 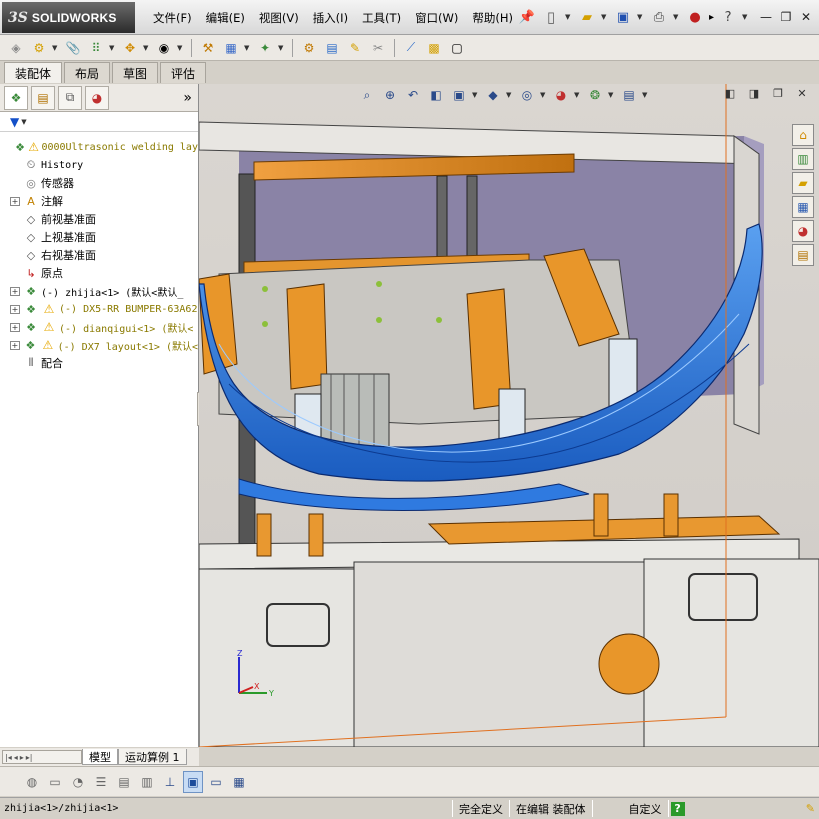 What do you see at coordinates (561, 95) in the screenshot?
I see `edit-appearance-icon: ◕` at bounding box center [561, 95].